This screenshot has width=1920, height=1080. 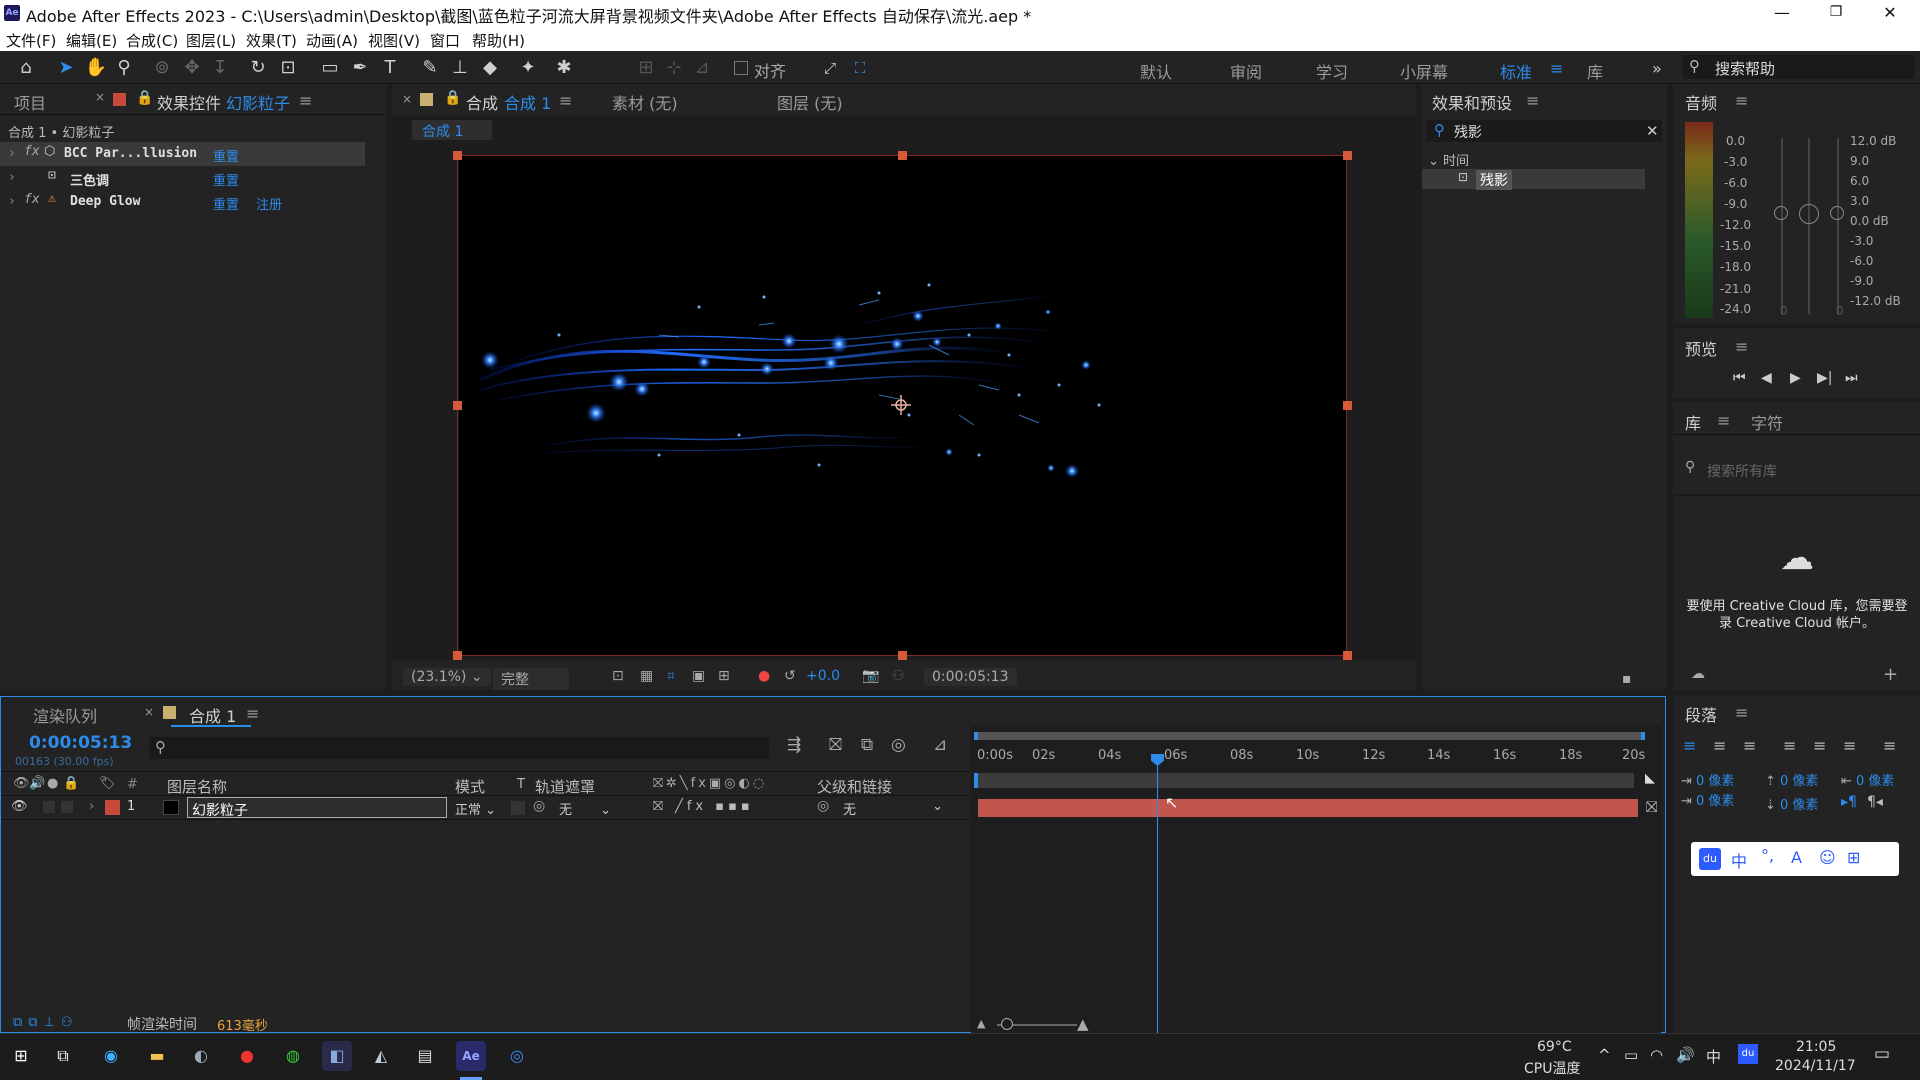 I want to click on file-explorer-icon: ▬, so click(x=157, y=1056).